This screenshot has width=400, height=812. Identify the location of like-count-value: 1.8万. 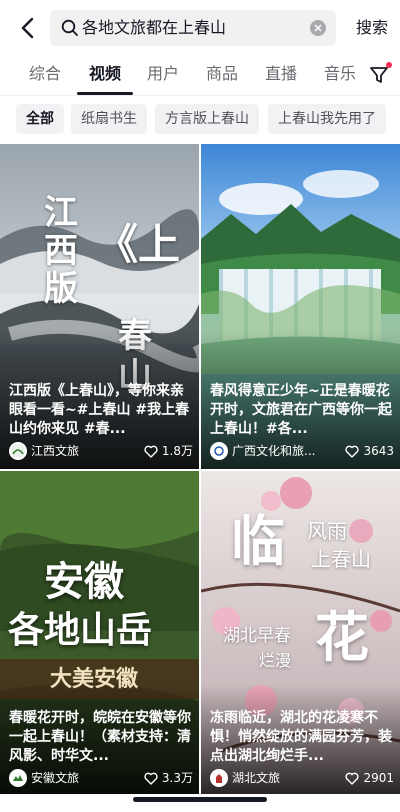
(177, 451).